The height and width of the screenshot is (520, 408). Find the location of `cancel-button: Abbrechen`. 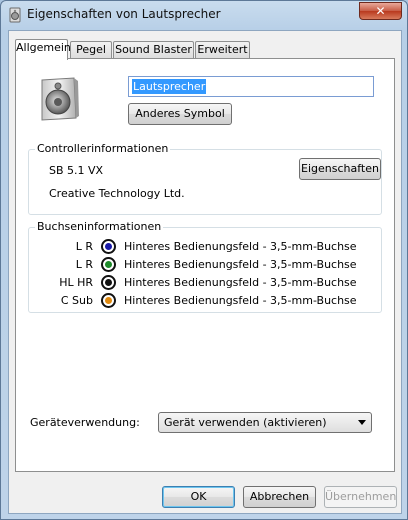

cancel-button: Abbrechen is located at coordinates (279, 497).